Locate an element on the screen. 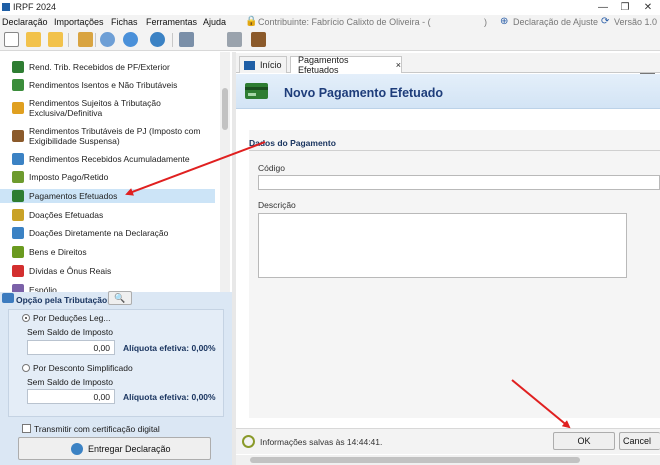 Image resolution: width=660 pixels, height=465 pixels. entregar-label: Entregar Declaração is located at coordinates (129, 449).